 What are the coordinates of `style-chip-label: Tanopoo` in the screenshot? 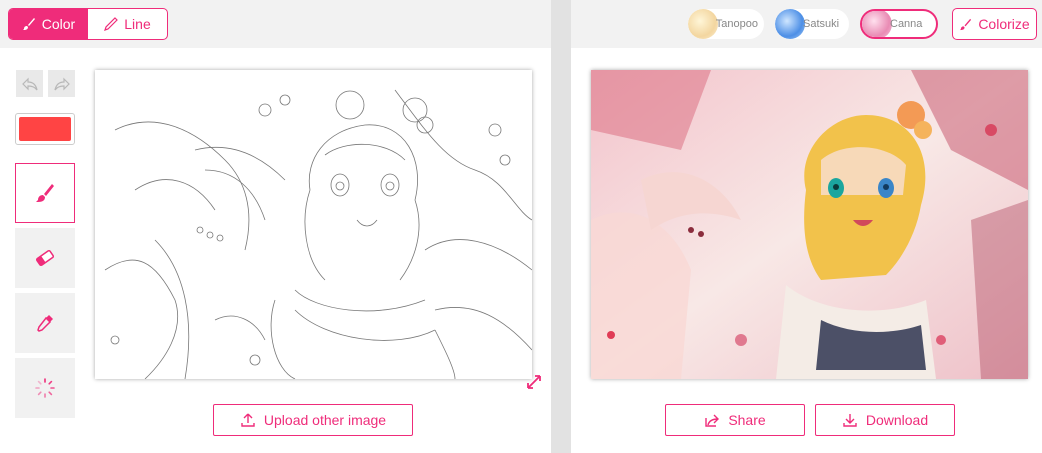 It's located at (736, 24).